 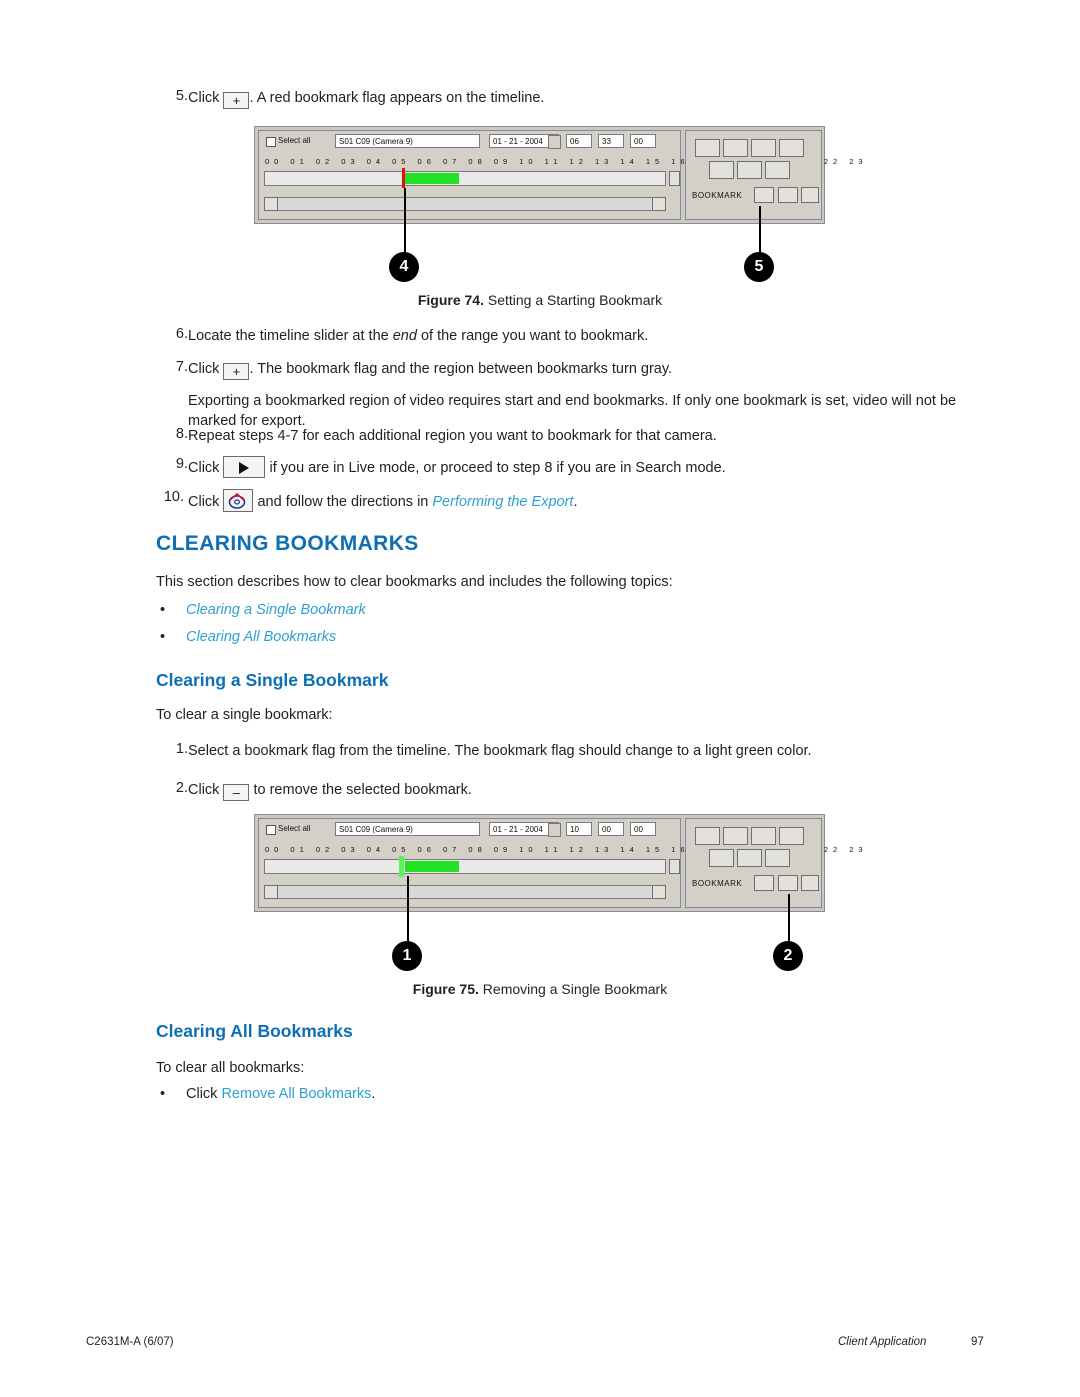 What do you see at coordinates (244, 467) in the screenshot?
I see `play-button-icon` at bounding box center [244, 467].